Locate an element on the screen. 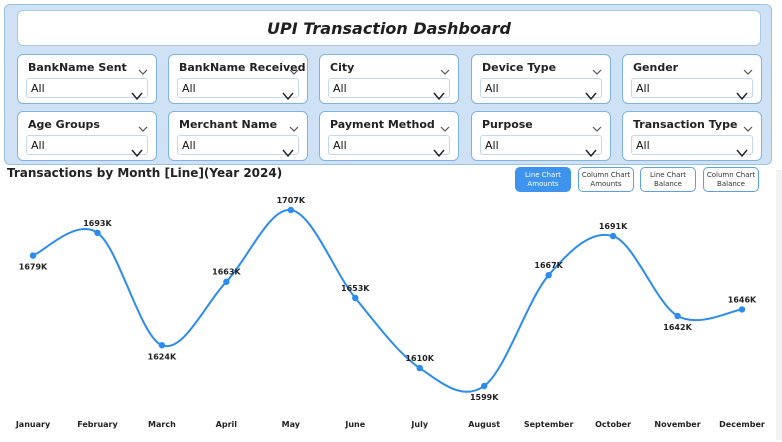 The image size is (782, 442). data-label-august: 1599K is located at coordinates (484, 397).